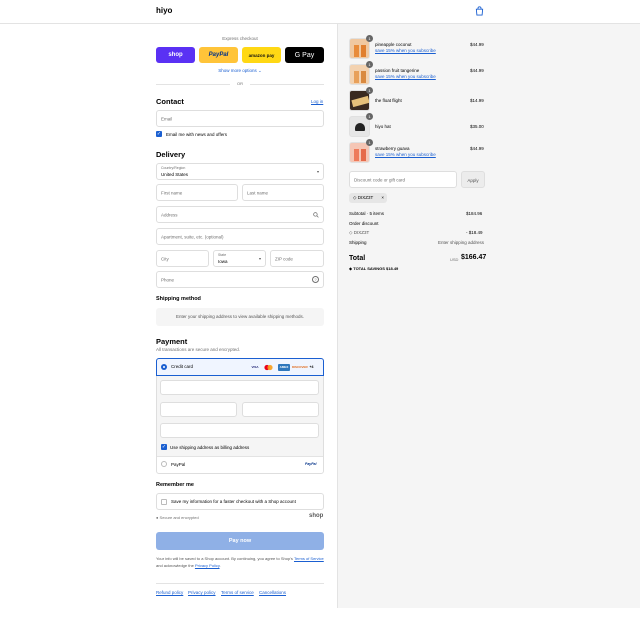 The height and width of the screenshot is (635, 640). What do you see at coordinates (182, 366) in the screenshot?
I see `credit-card-label: Credit card` at bounding box center [182, 366].